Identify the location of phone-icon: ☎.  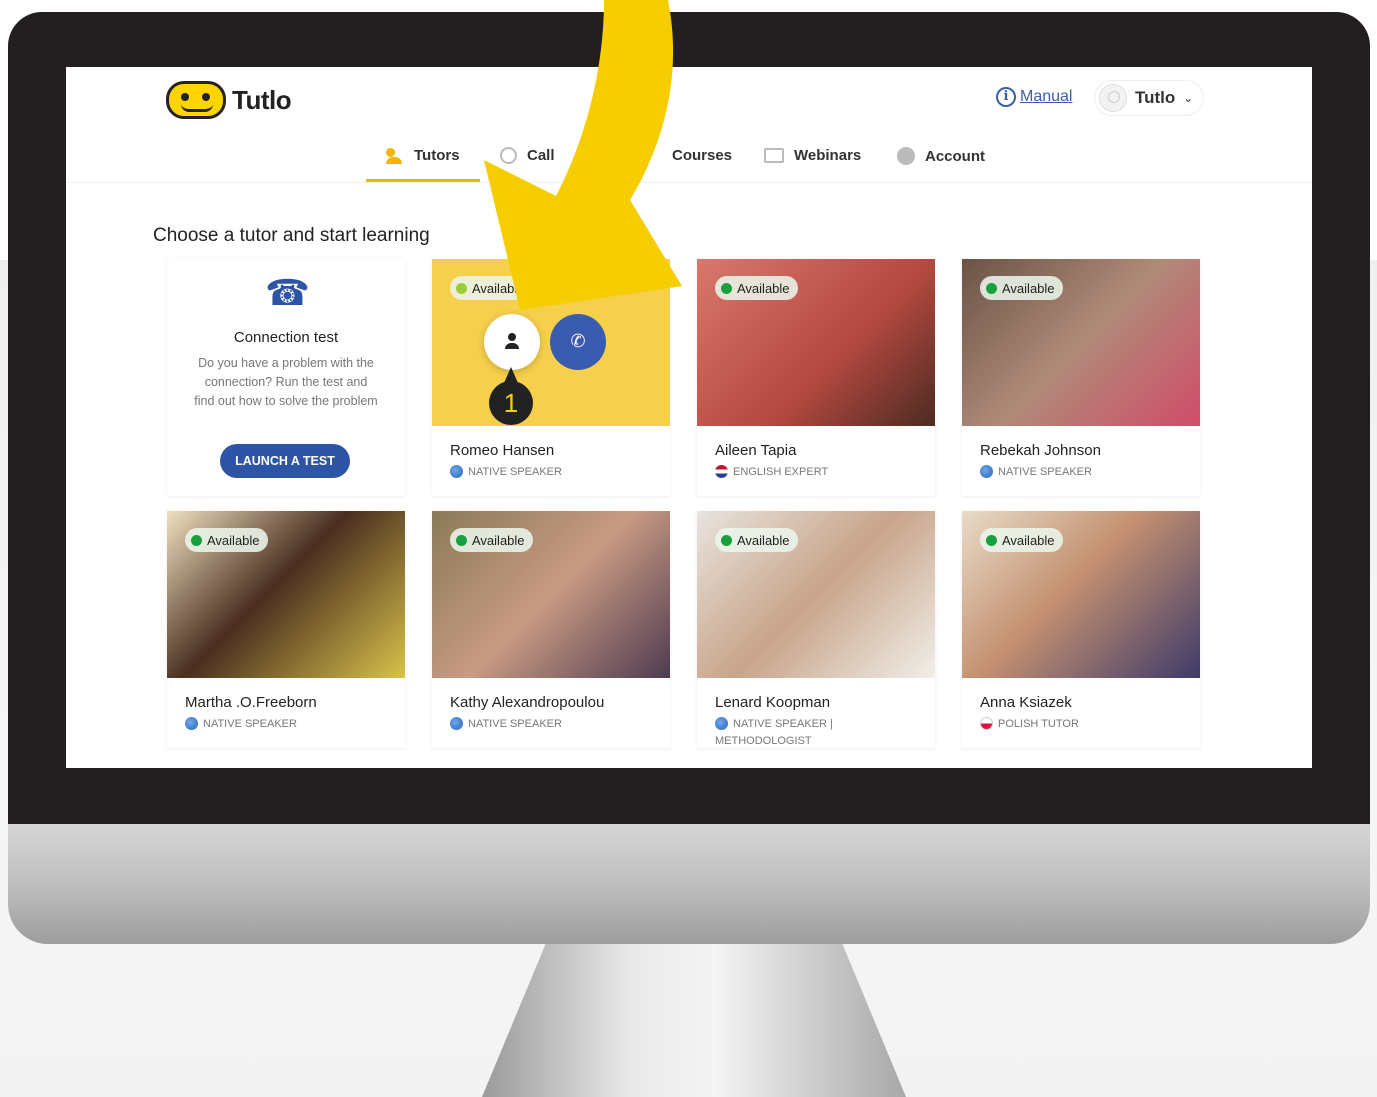
(287, 293).